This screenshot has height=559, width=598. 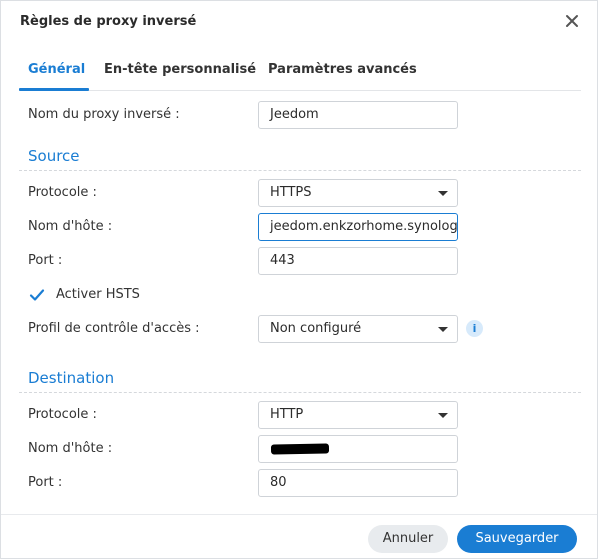 What do you see at coordinates (54, 89) in the screenshot?
I see `active-tab-indicator` at bounding box center [54, 89].